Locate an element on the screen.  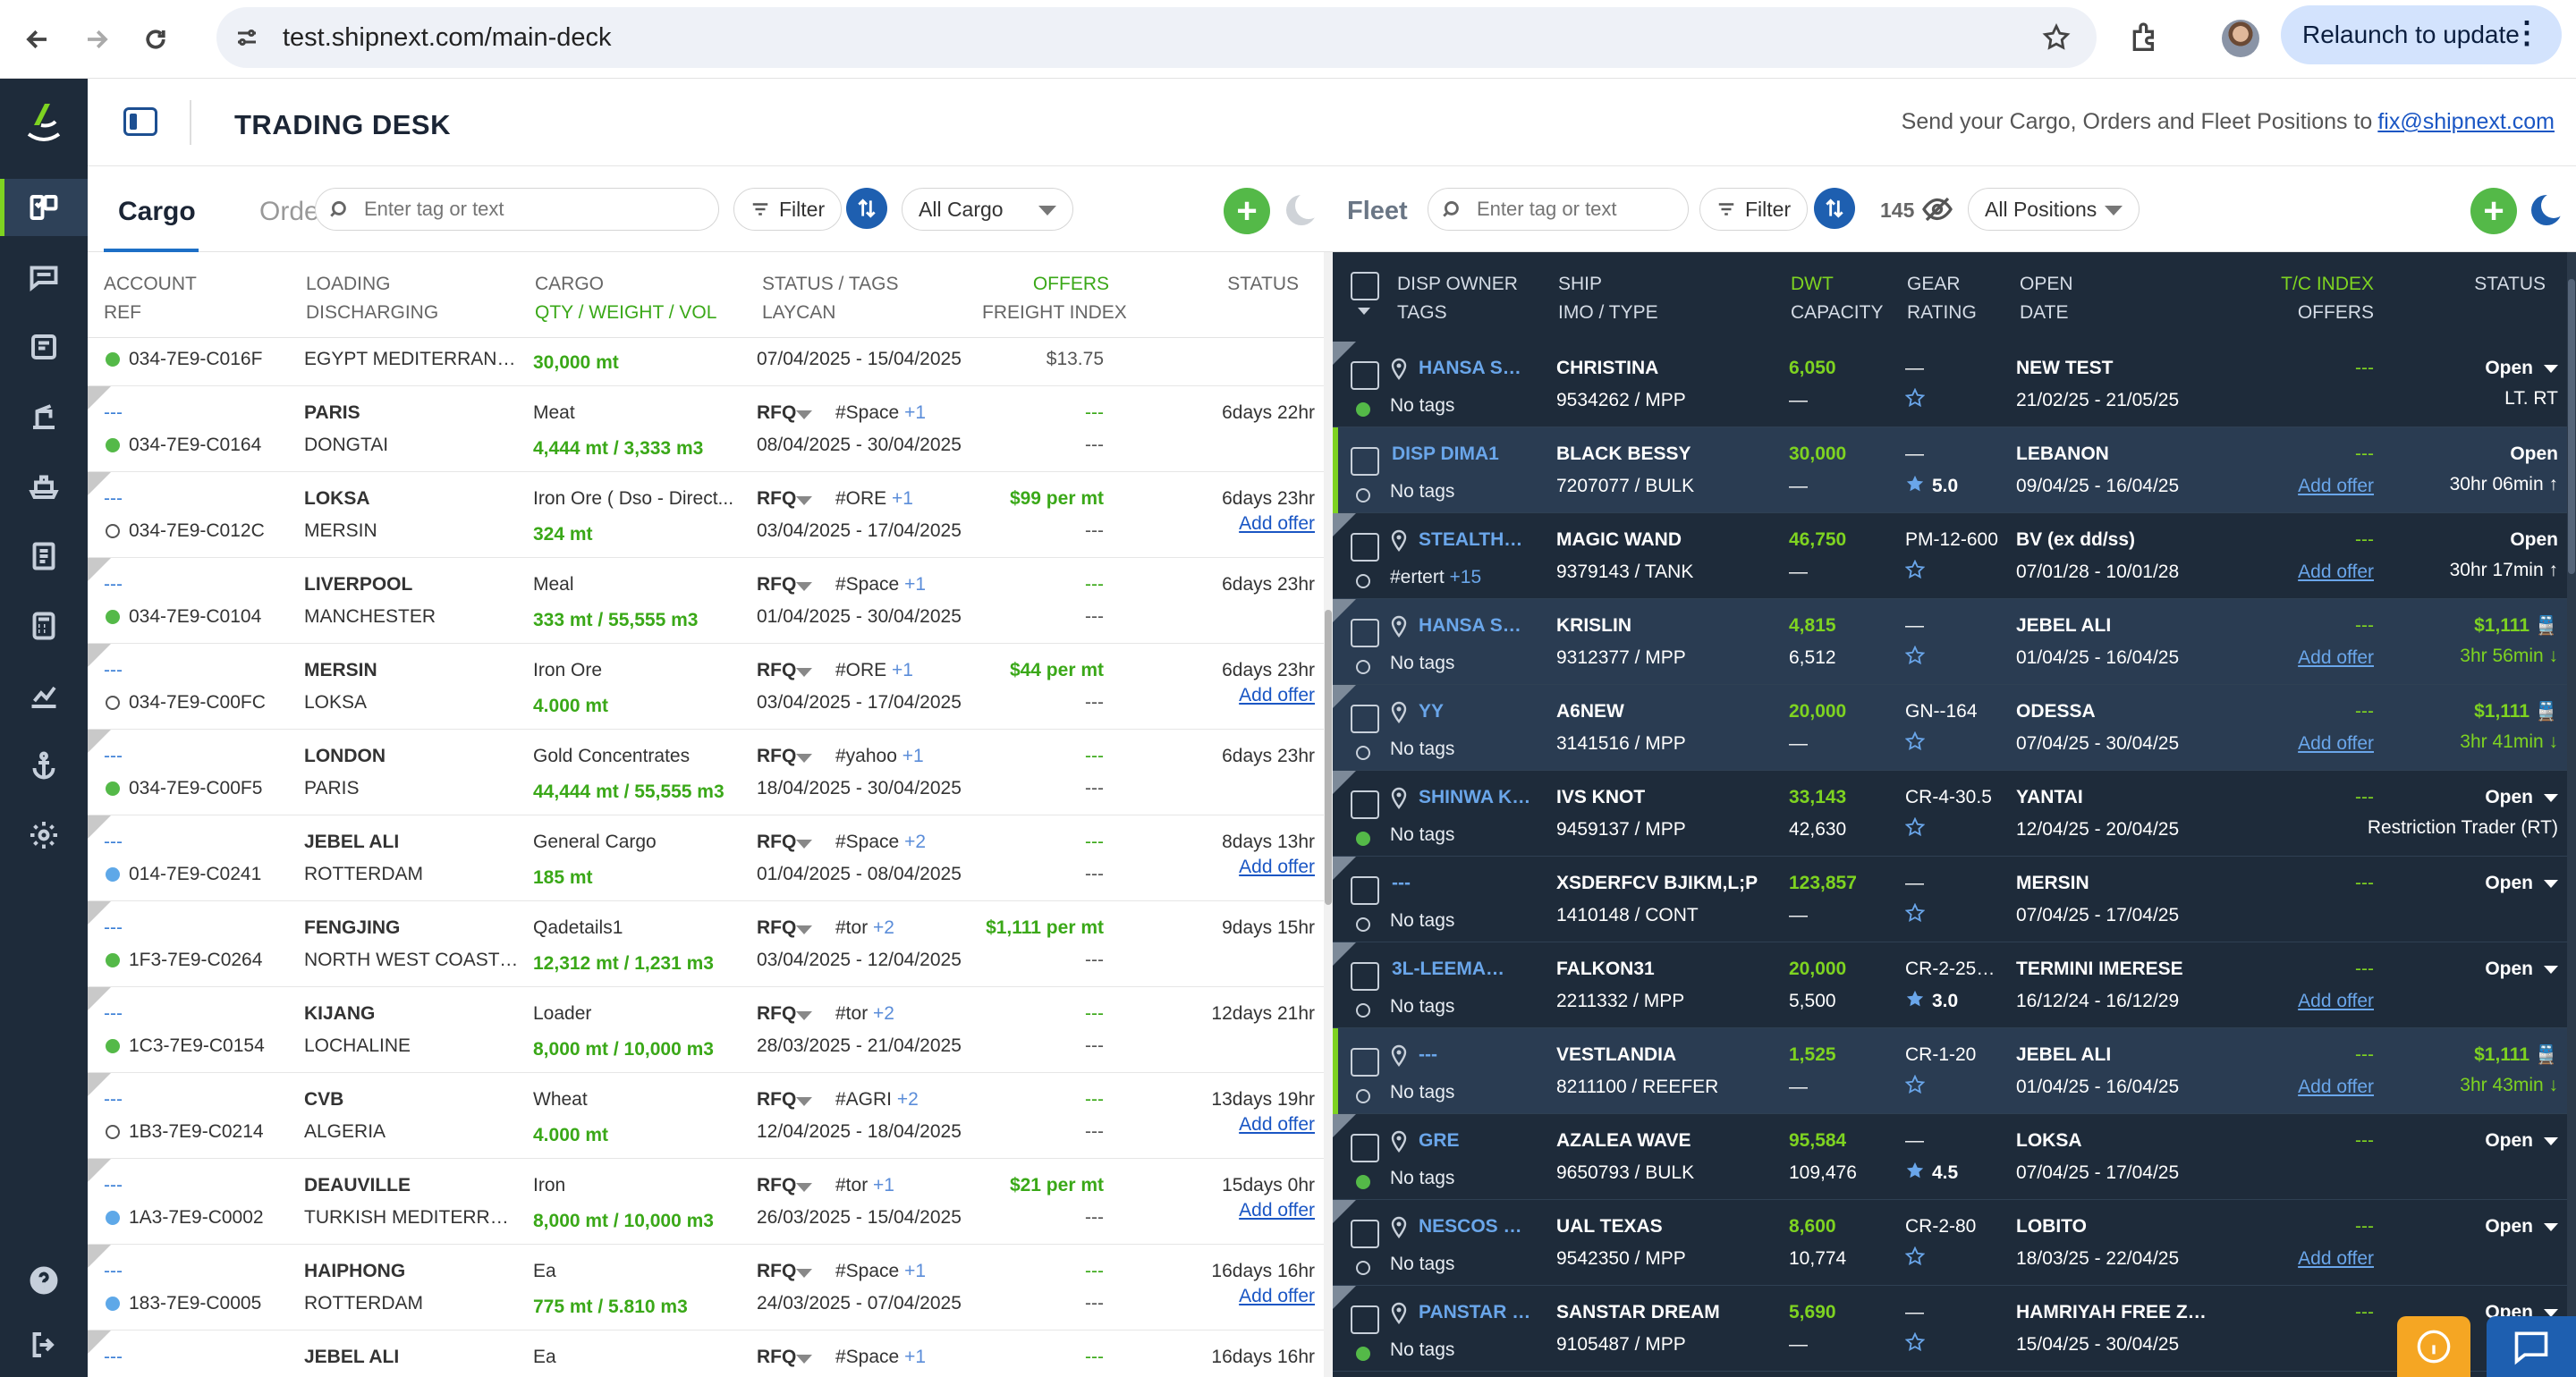
sidebar-item-documents is located at coordinates (44, 556).